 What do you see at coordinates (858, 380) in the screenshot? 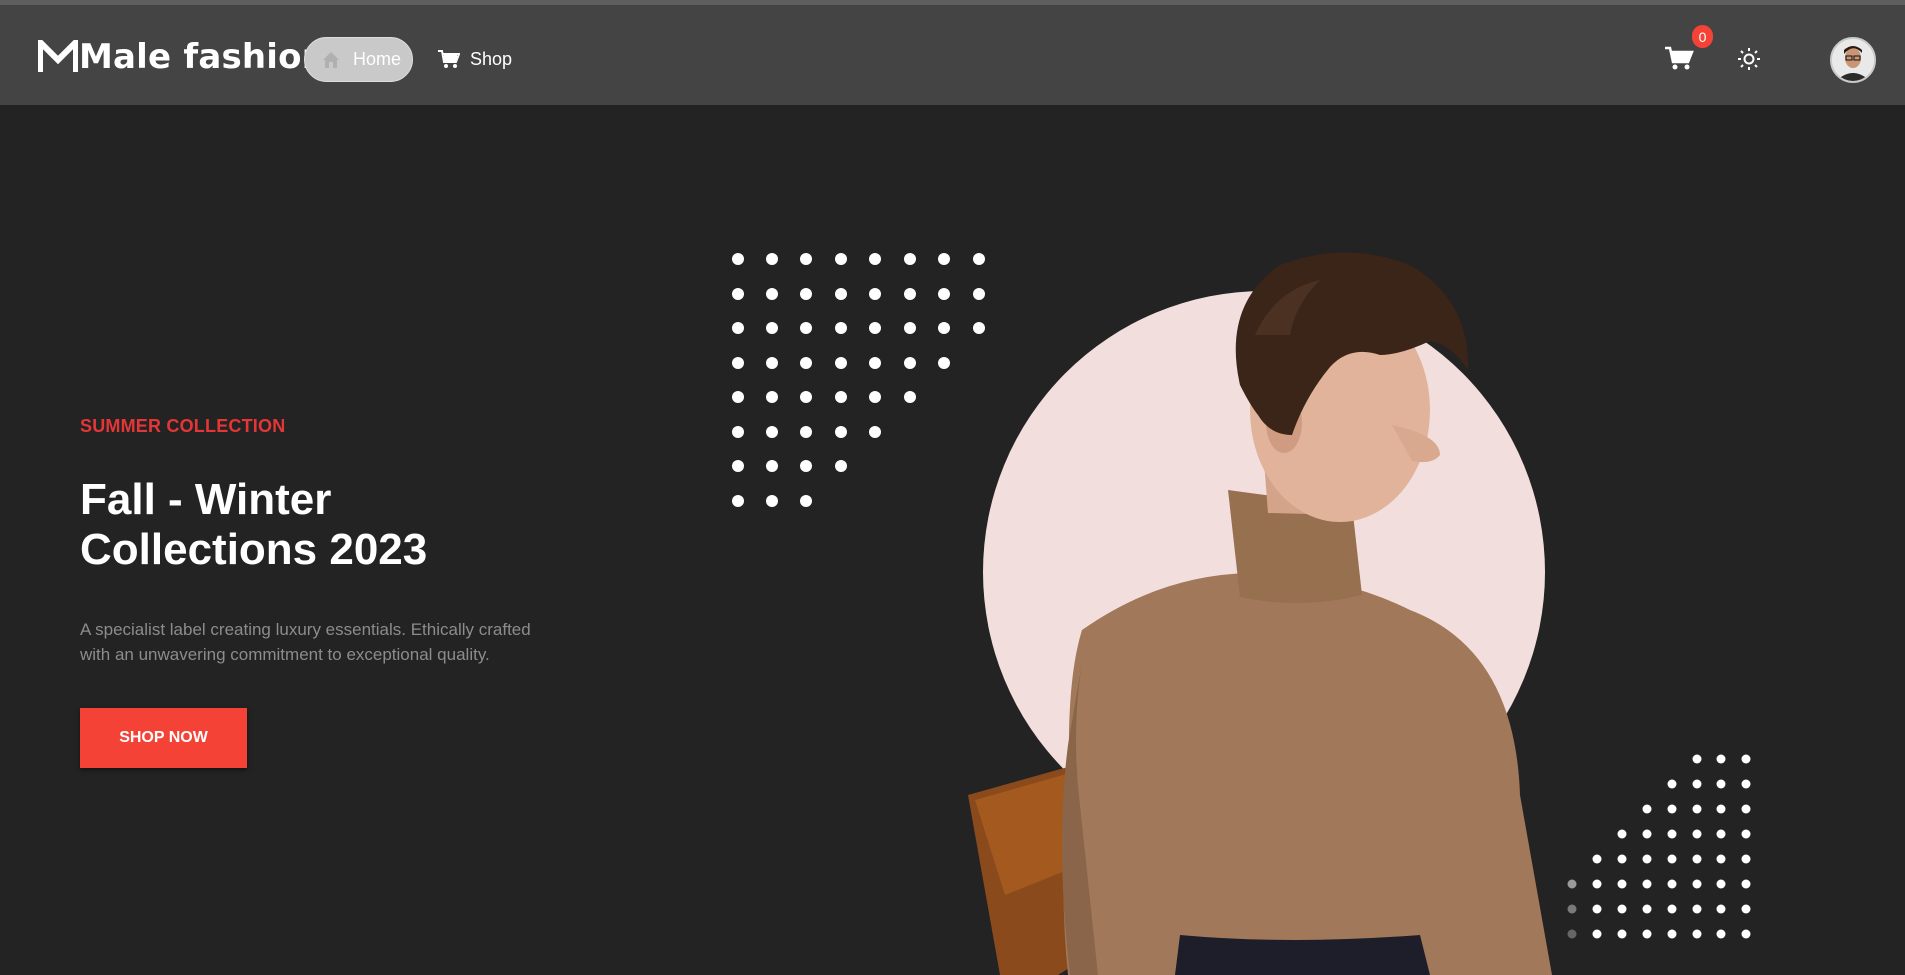
I see `dot-pattern-top` at bounding box center [858, 380].